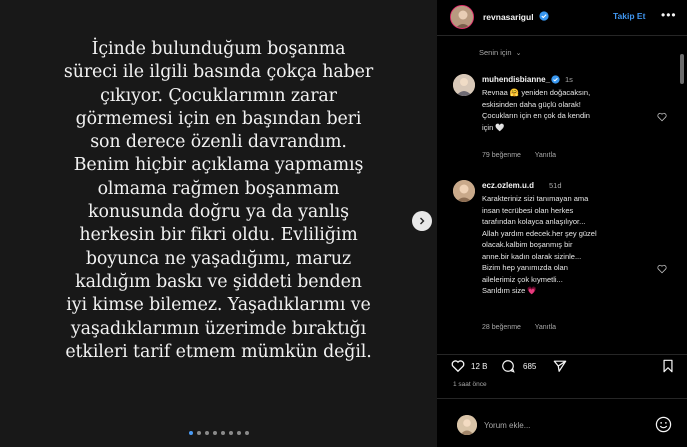 This screenshot has height=447, width=687. Describe the element at coordinates (218, 95) in the screenshot. I see `post-text-line: çıkıyor. Çocuklarımın zarar` at that location.